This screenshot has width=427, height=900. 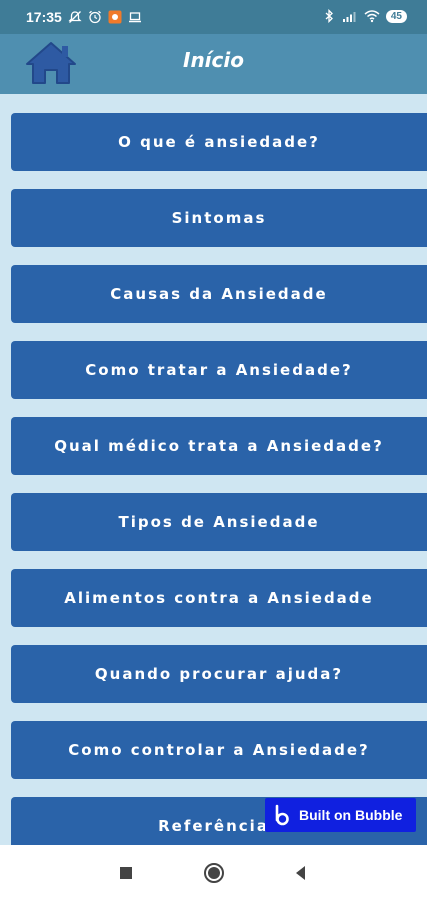 What do you see at coordinates (219, 218) in the screenshot?
I see `menu-button-sintomas: Sintomas` at bounding box center [219, 218].